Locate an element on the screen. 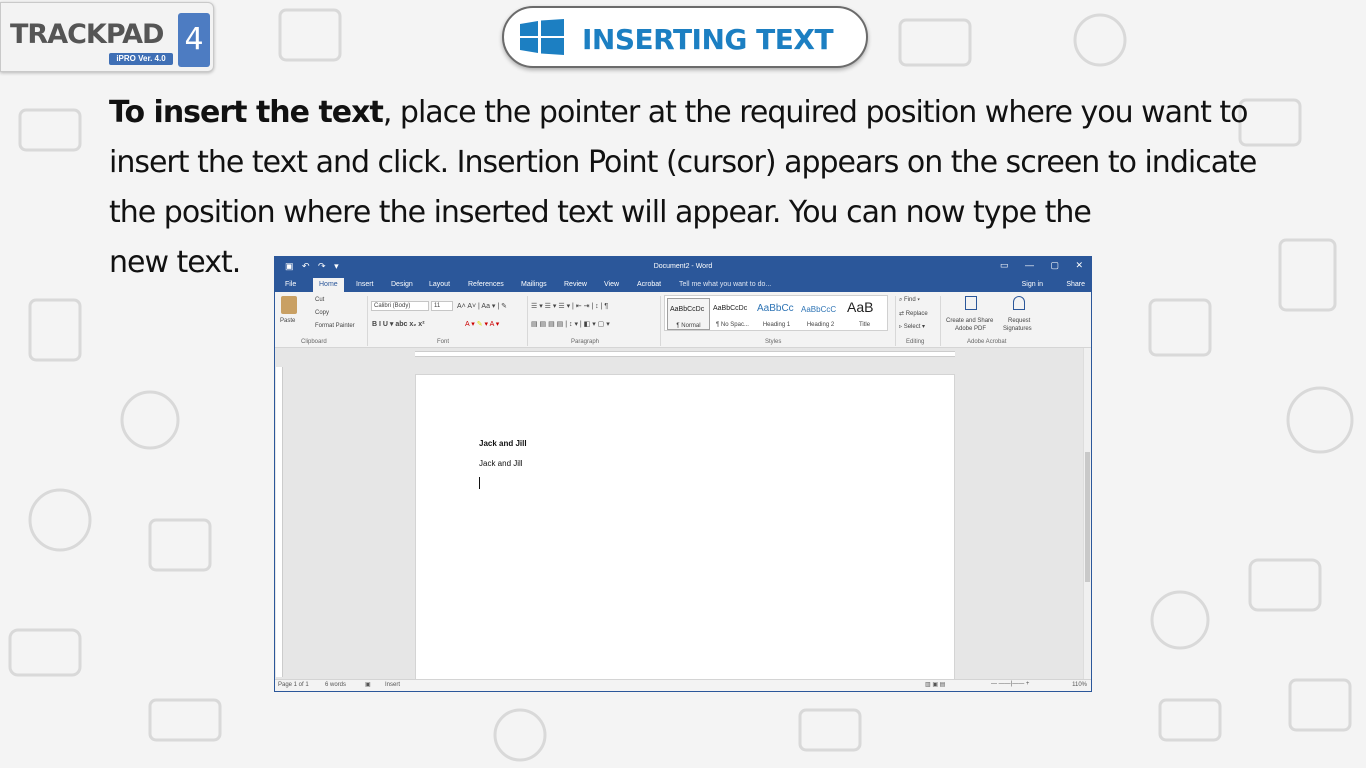 The width and height of the screenshot is (1366, 768). section-title: INSERTING TEXT is located at coordinates (708, 39).